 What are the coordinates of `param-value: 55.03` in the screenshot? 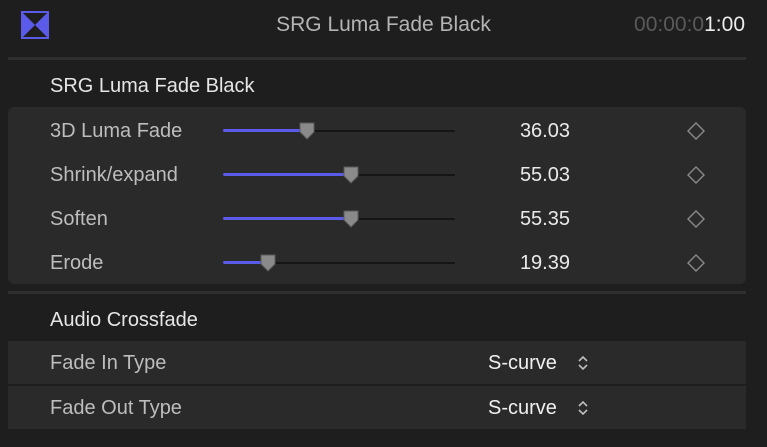 It's located at (524, 175).